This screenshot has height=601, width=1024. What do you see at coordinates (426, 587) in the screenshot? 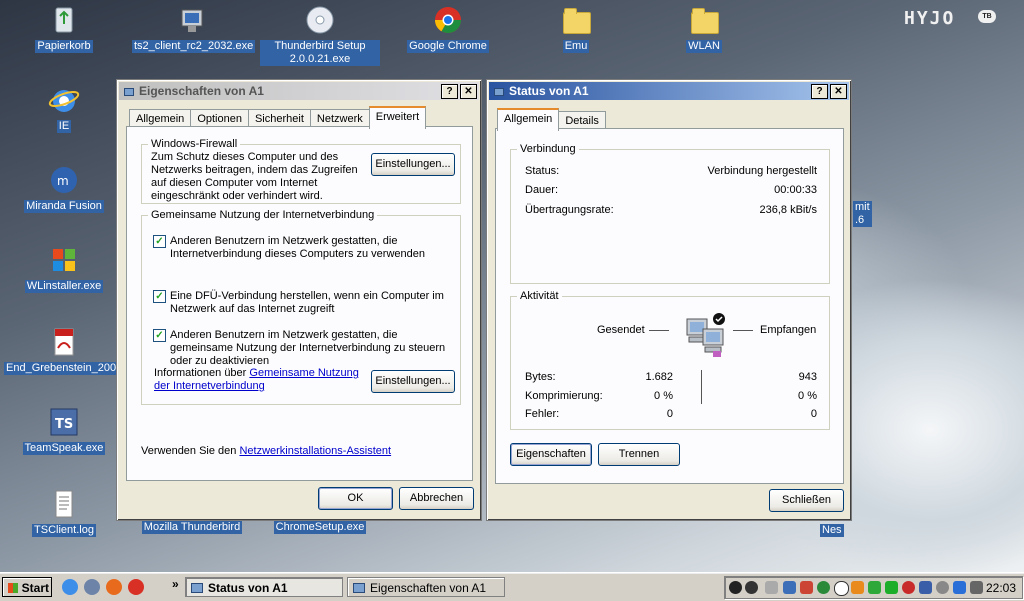
I see `task-properties-window: Eigenschaften von A1` at bounding box center [426, 587].